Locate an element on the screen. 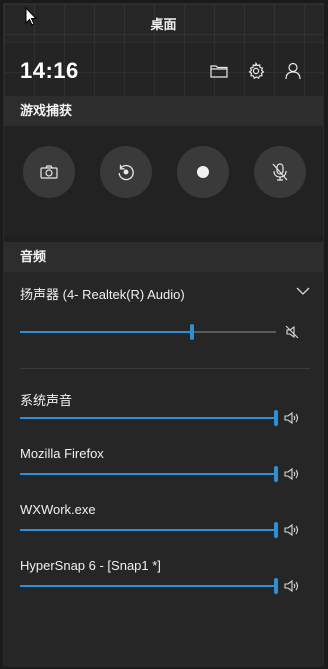 This screenshot has width=328, height=669. mouse-pointer-icon is located at coordinates (31, 16).